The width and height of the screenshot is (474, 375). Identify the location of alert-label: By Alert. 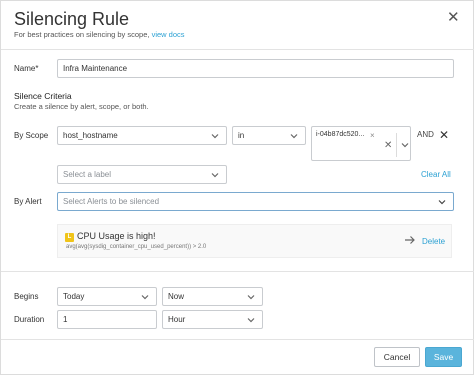
(28, 201).